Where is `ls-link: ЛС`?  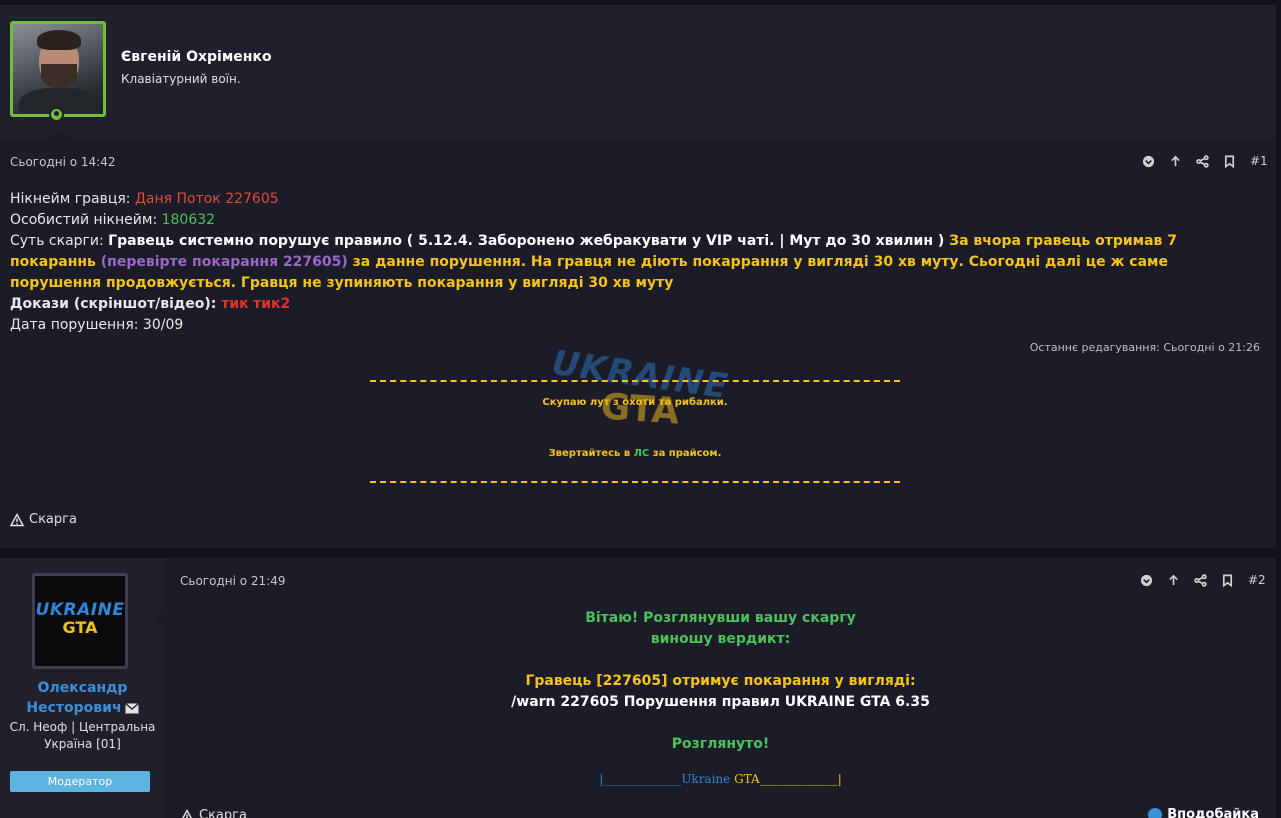 ls-link: ЛС is located at coordinates (642, 453).